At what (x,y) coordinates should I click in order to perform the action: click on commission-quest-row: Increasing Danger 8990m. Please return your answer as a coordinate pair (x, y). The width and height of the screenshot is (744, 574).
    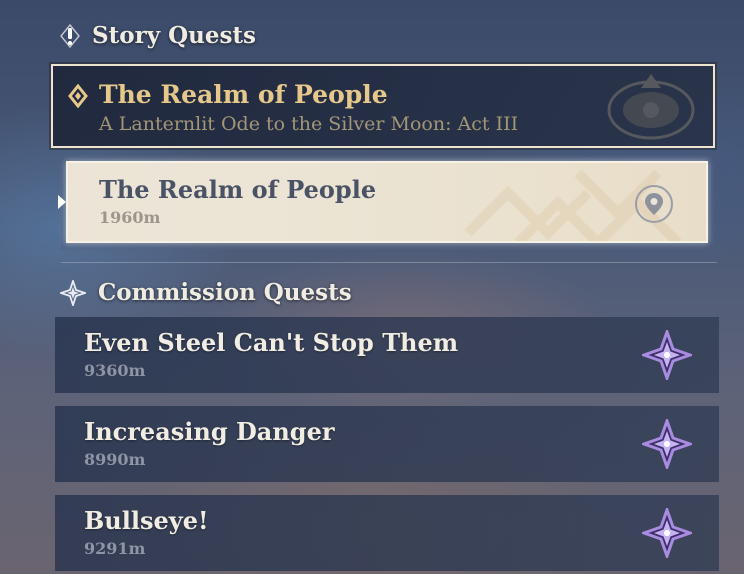
    Looking at the image, I should click on (387, 444).